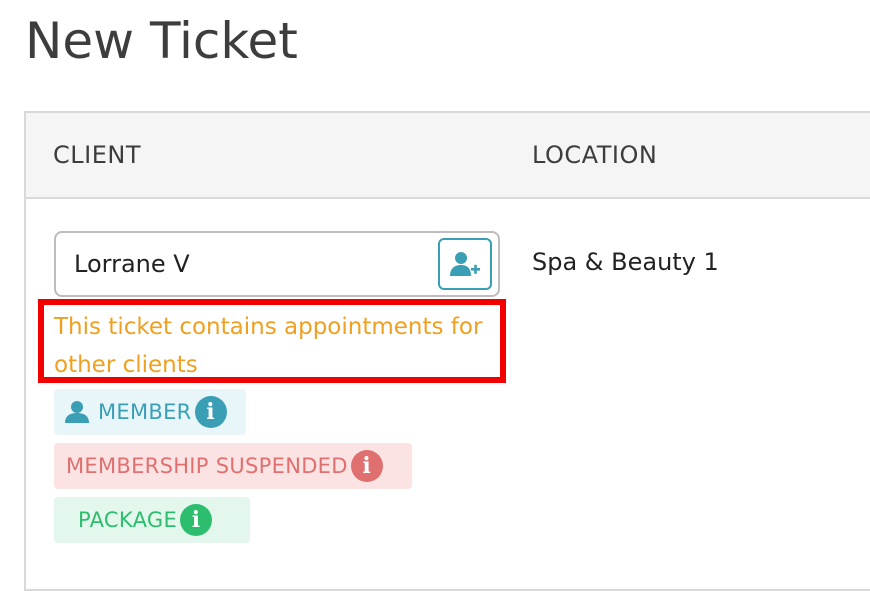 This screenshot has height=591, width=870. What do you see at coordinates (207, 466) in the screenshot?
I see `membership-suspended-label: MEMBERSHIP SUSPENDED` at bounding box center [207, 466].